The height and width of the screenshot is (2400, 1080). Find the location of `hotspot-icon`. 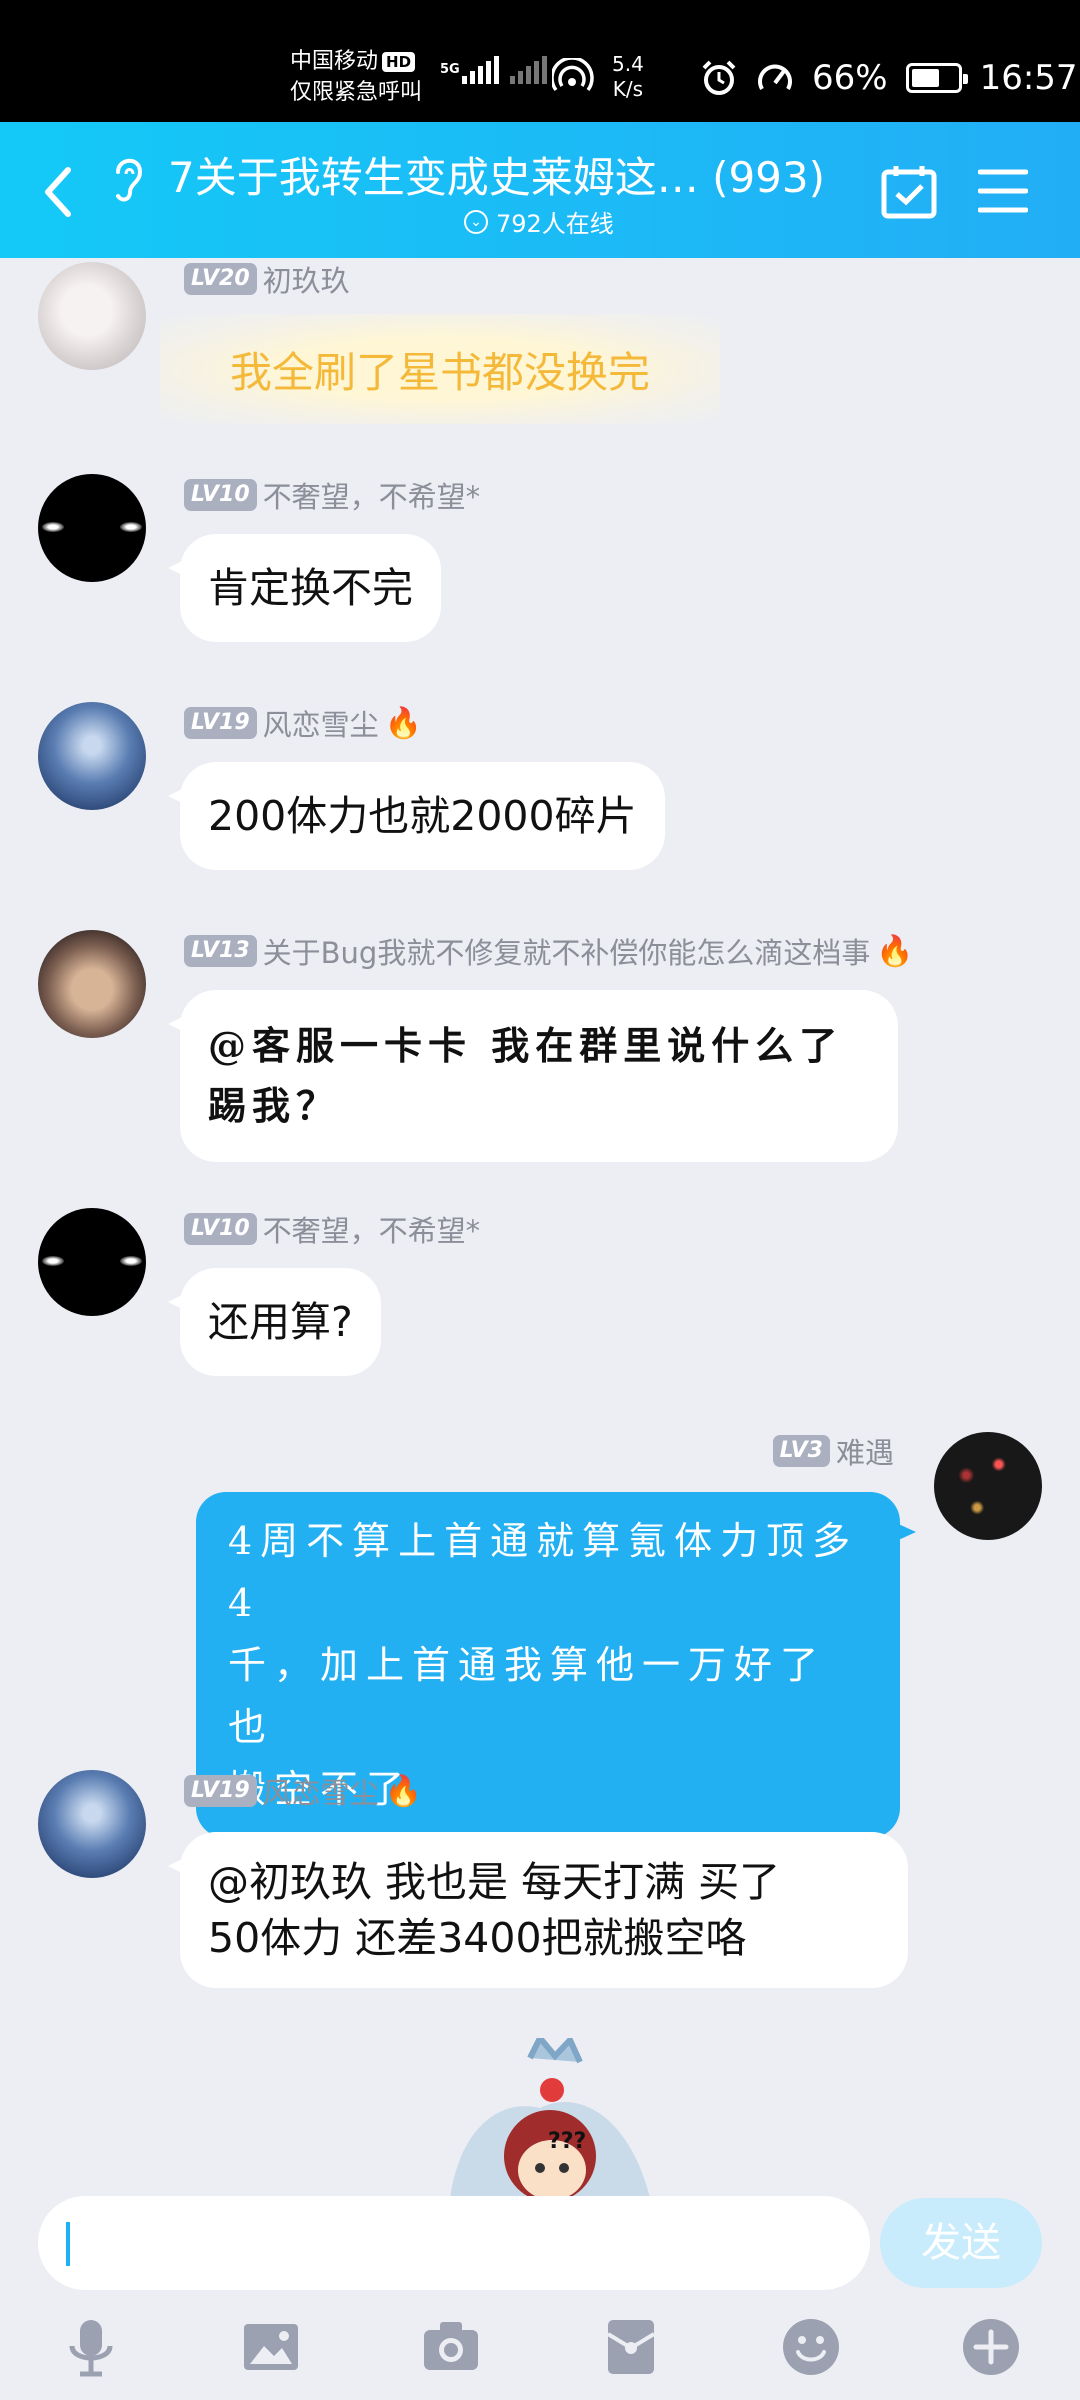

hotspot-icon is located at coordinates (573, 75).